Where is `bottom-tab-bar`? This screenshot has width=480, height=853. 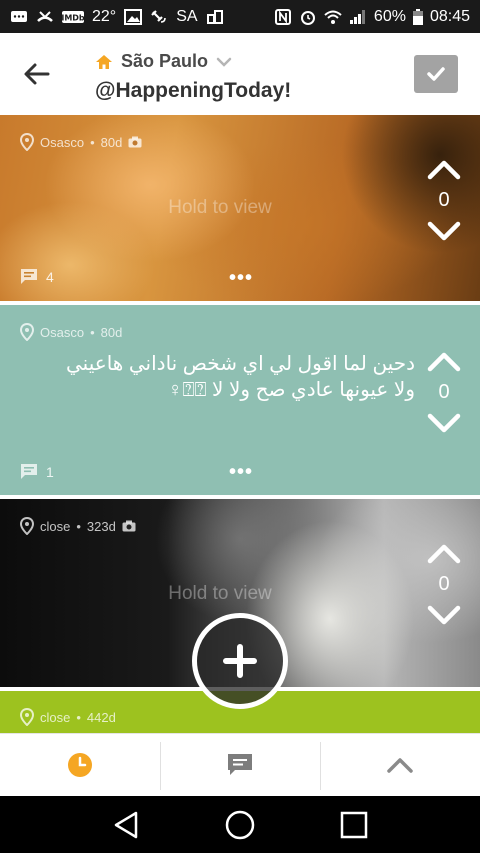 bottom-tab-bar is located at coordinates (240, 764).